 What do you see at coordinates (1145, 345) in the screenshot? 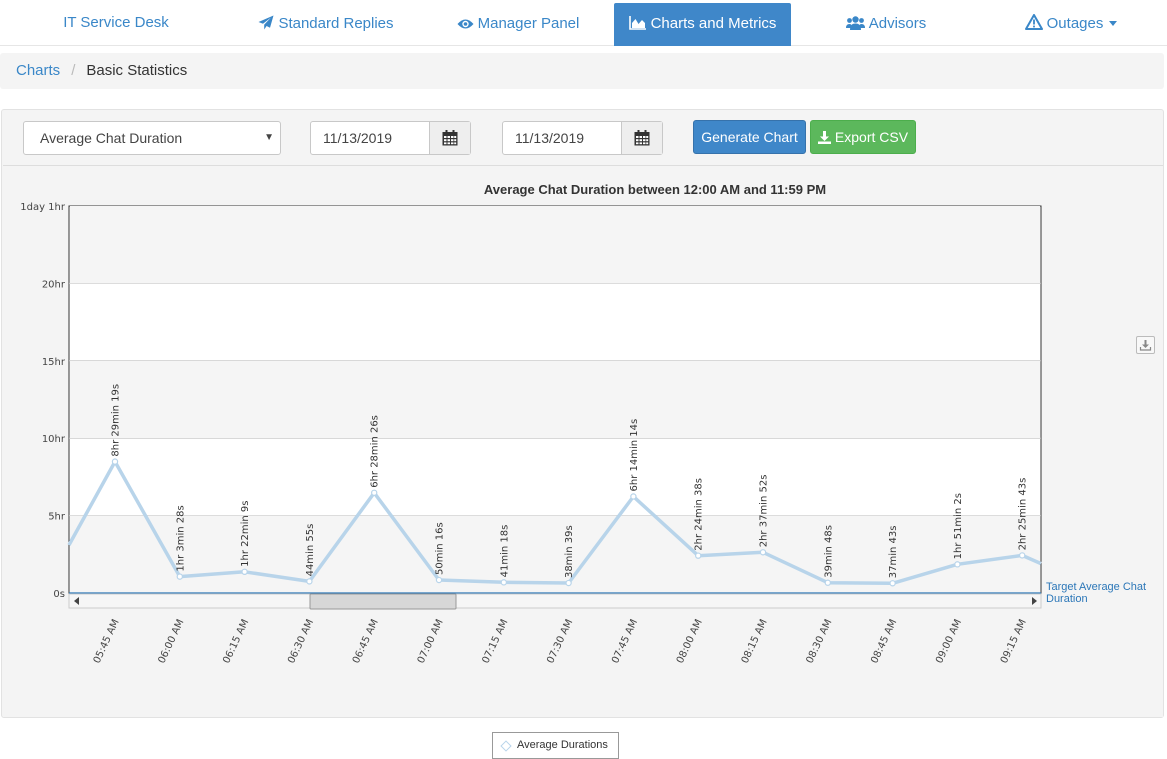
I see `chart-download-button` at bounding box center [1145, 345].